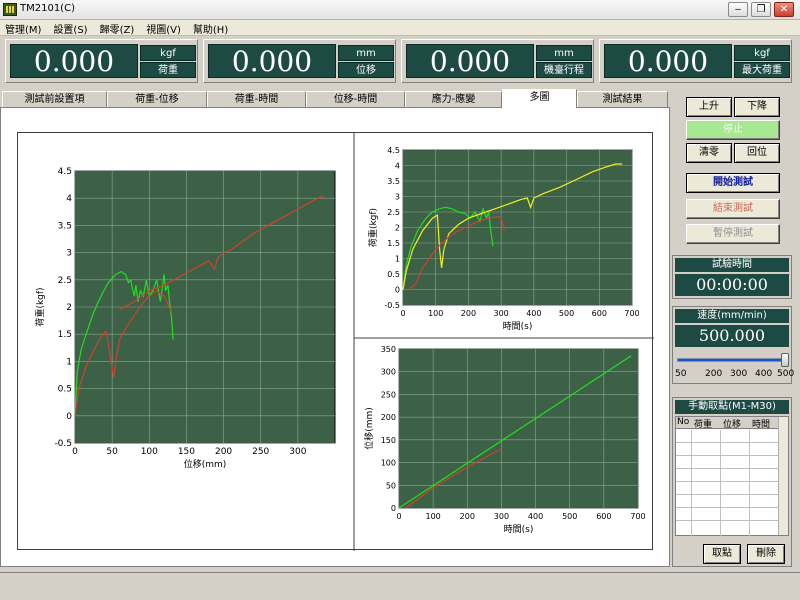 The width and height of the screenshot is (800, 600). Describe the element at coordinates (10, 9) in the screenshot. I see `app-icon` at that location.